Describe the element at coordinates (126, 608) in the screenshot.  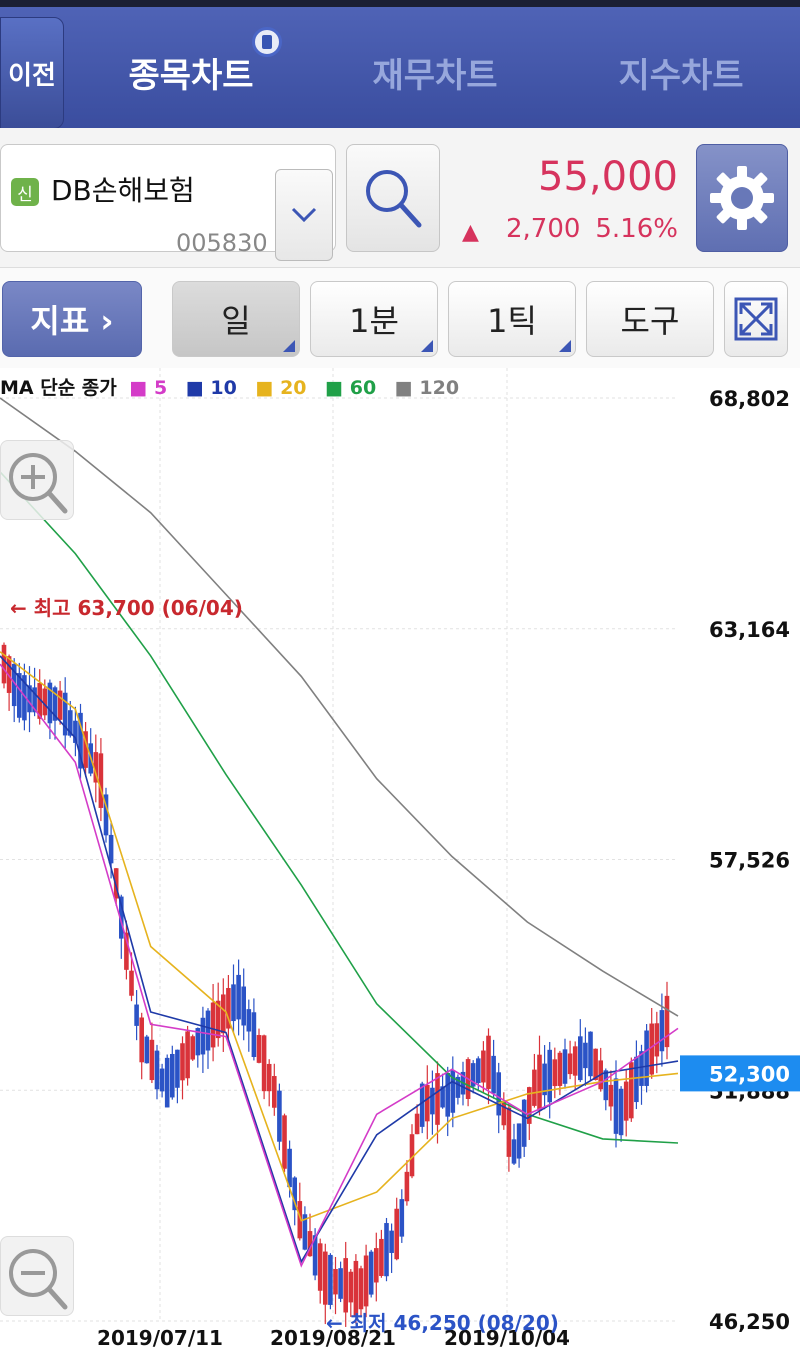
I see `high-price-label: ← 최고 63,700 (06/04)` at that location.